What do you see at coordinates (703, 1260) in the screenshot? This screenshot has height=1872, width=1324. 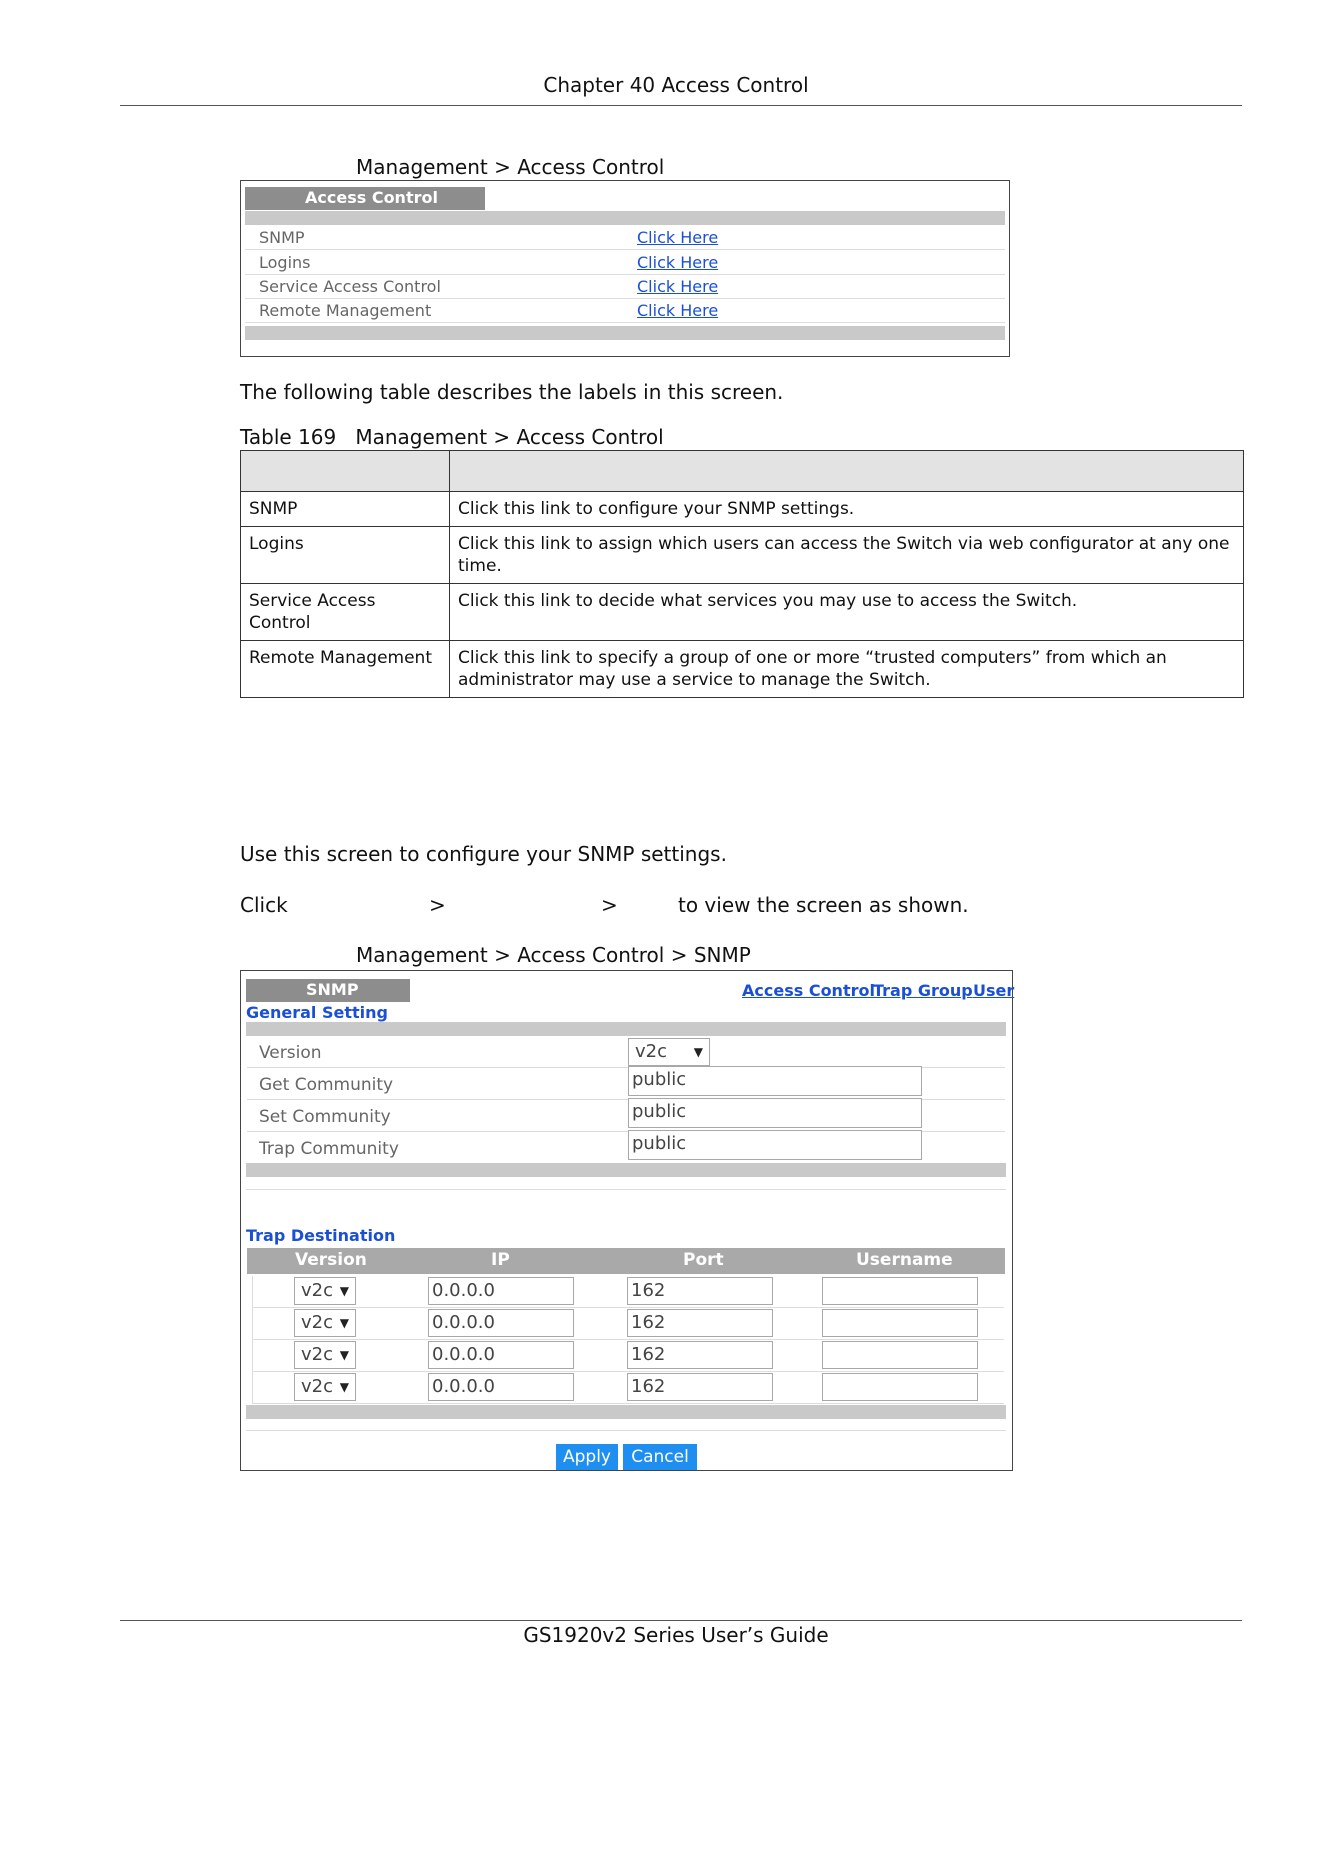 I see `column-header-port: Port` at bounding box center [703, 1260].